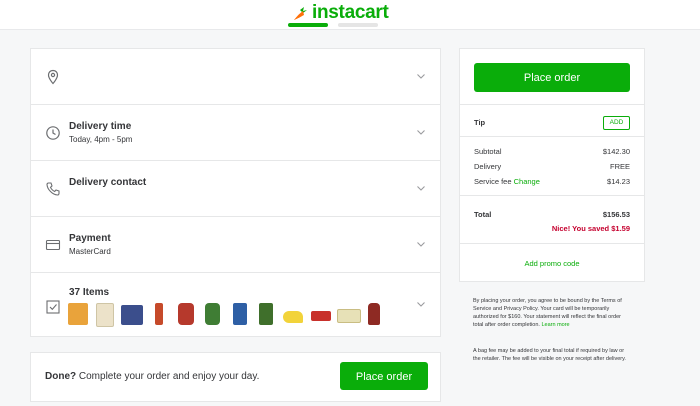 The height and width of the screenshot is (406, 700). Describe the element at coordinates (53, 245) in the screenshot. I see `credit-card-icon` at that location.